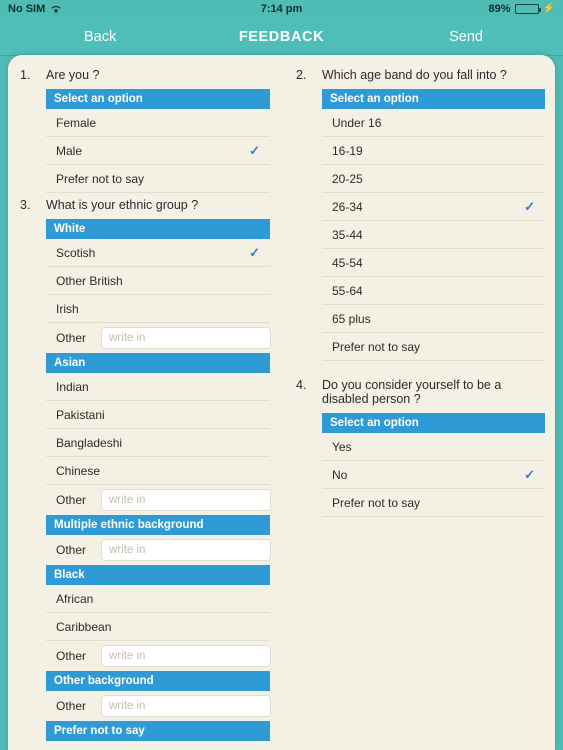 Image resolution: width=563 pixels, height=750 pixels. I want to click on question-number: 4., so click(301, 385).